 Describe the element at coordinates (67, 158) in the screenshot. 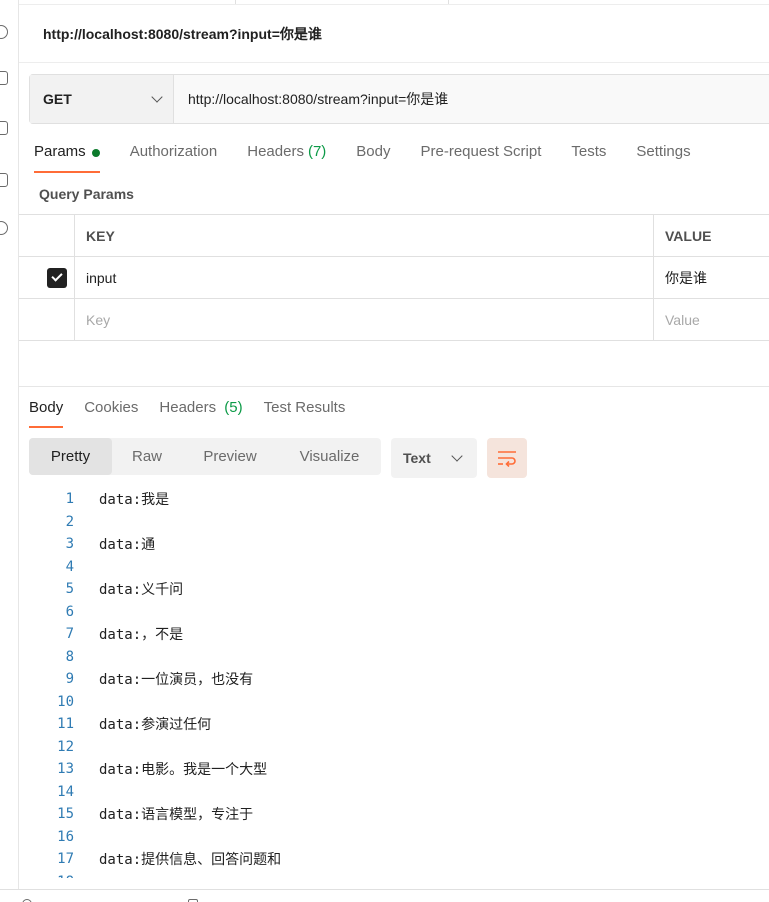

I see `tab-params: Params` at that location.